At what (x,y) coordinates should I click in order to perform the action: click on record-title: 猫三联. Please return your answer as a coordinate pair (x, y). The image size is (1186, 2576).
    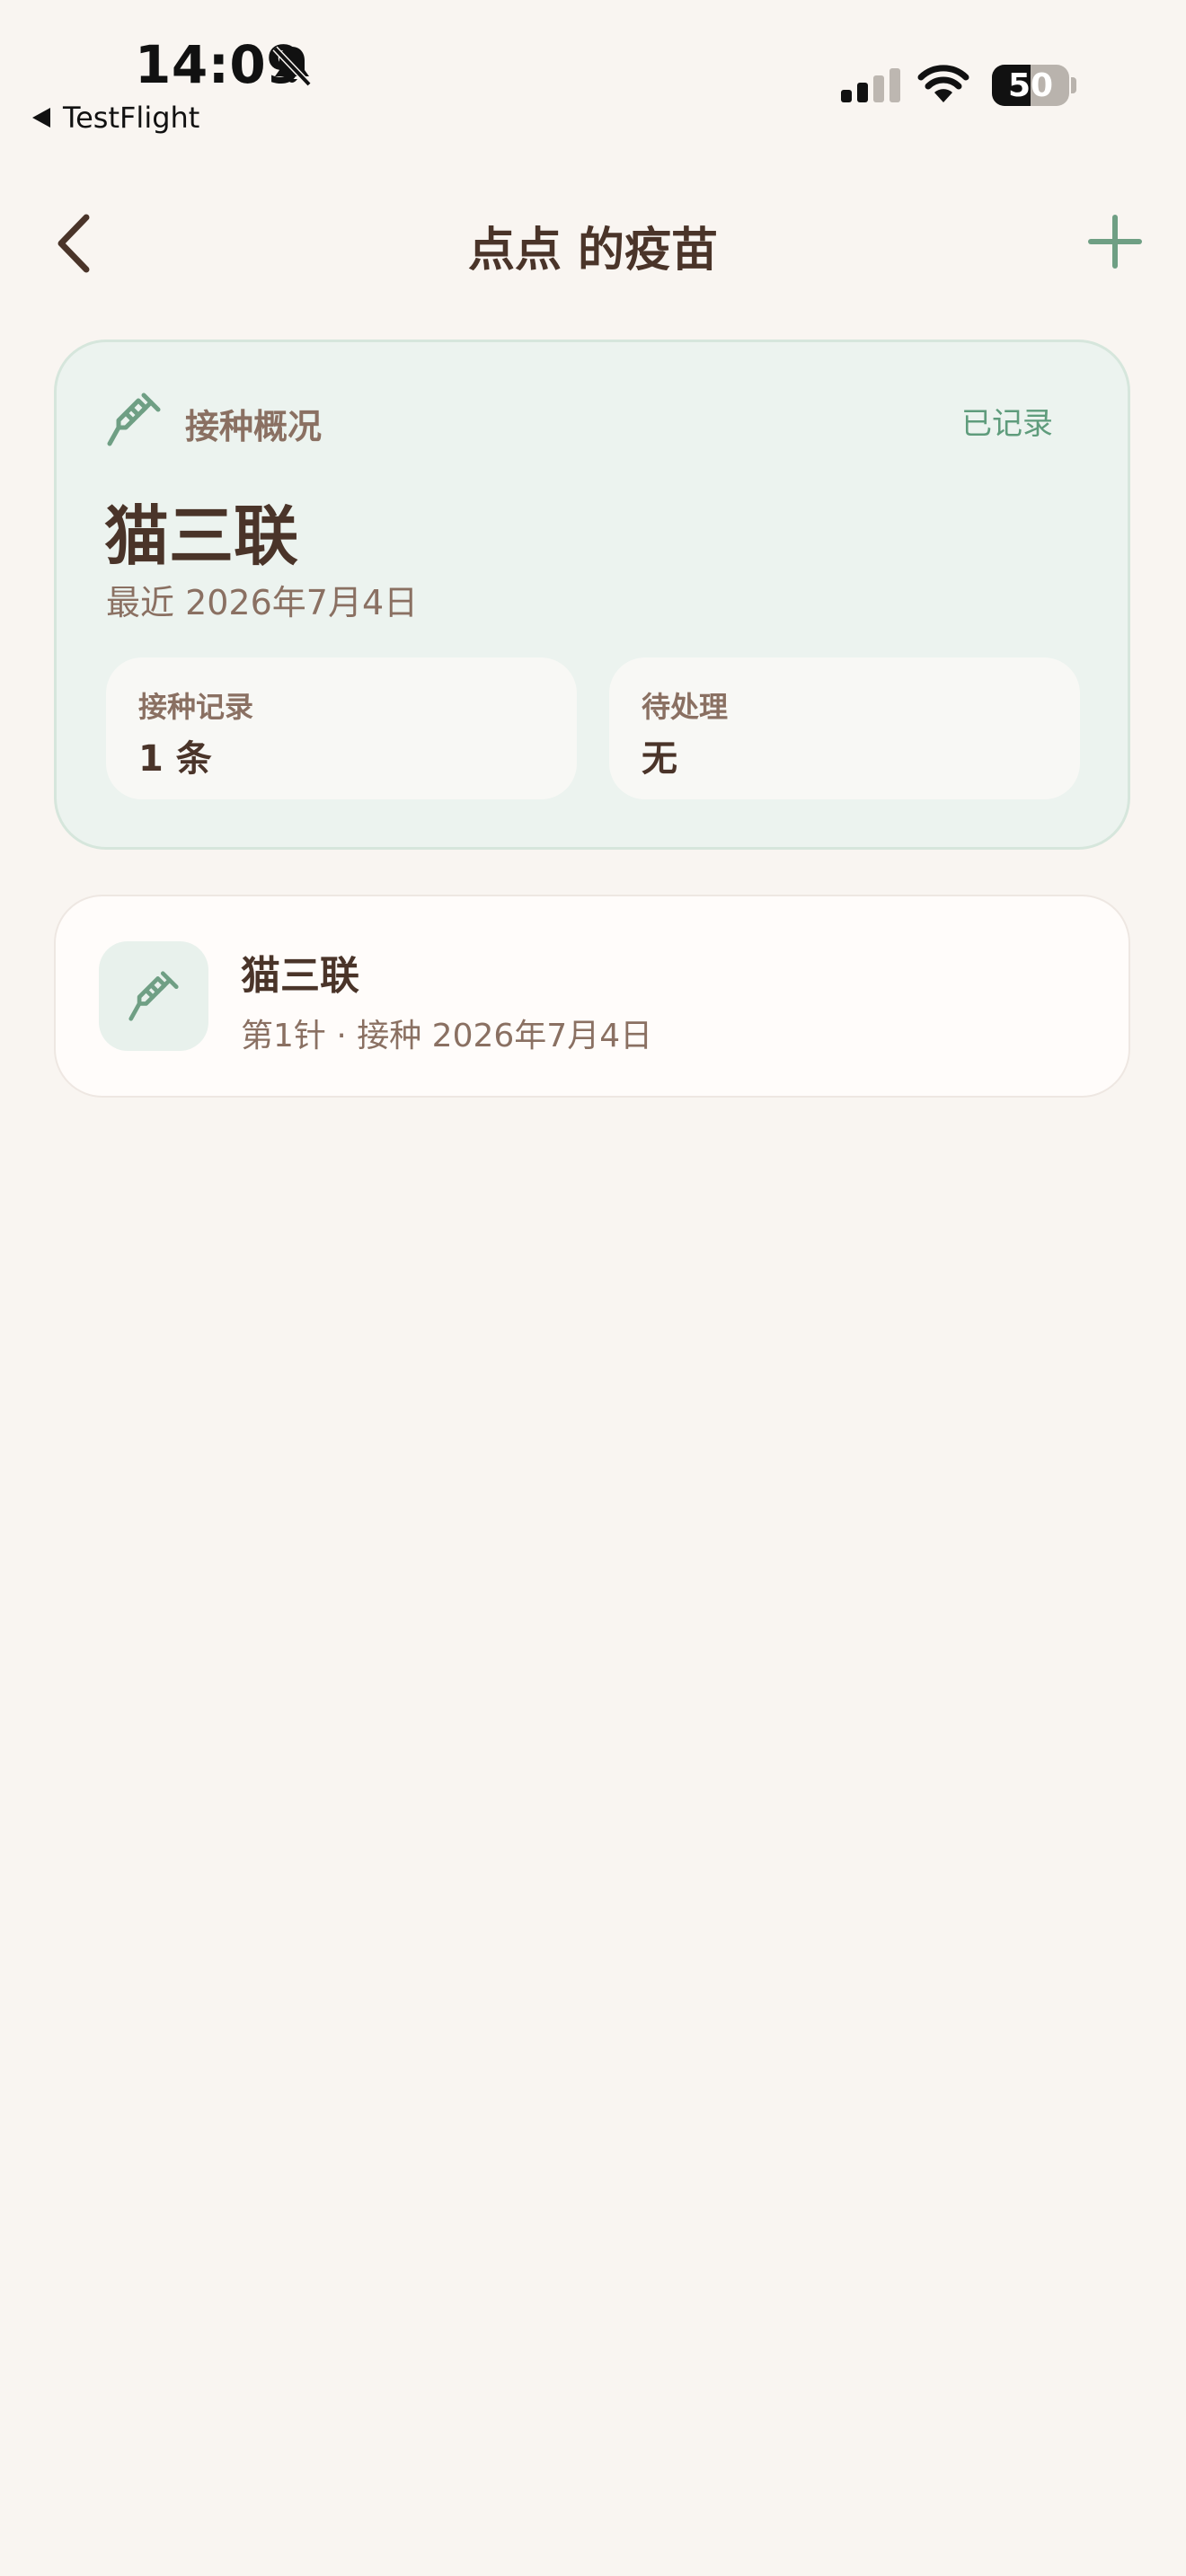
    Looking at the image, I should click on (300, 976).